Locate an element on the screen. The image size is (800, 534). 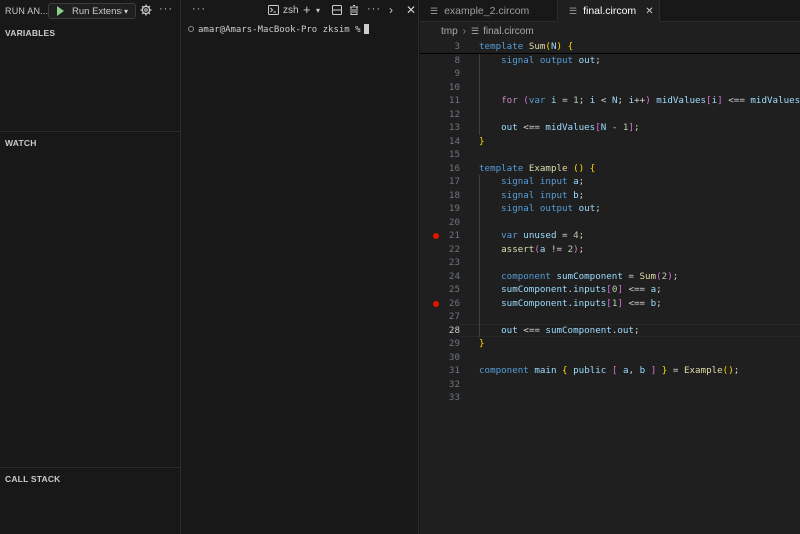
line-number: 31 is located at coordinates (440, 371).